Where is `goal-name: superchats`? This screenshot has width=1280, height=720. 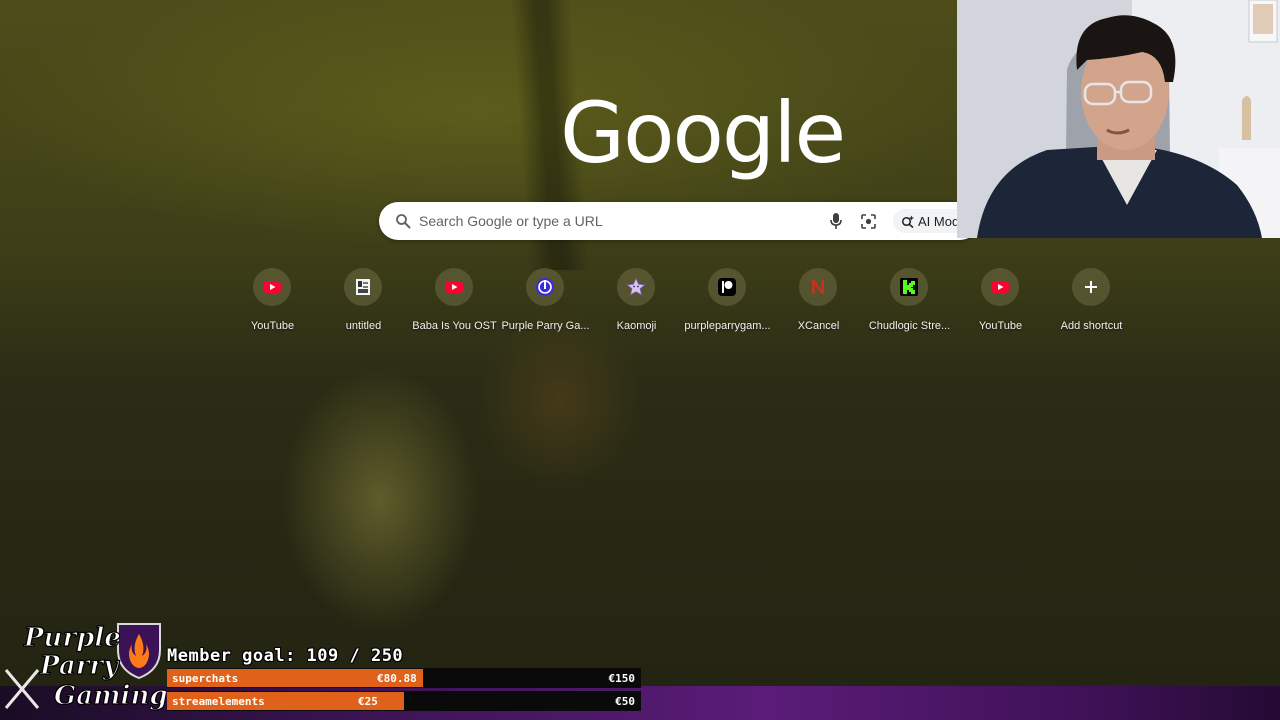 goal-name: superchats is located at coordinates (205, 678).